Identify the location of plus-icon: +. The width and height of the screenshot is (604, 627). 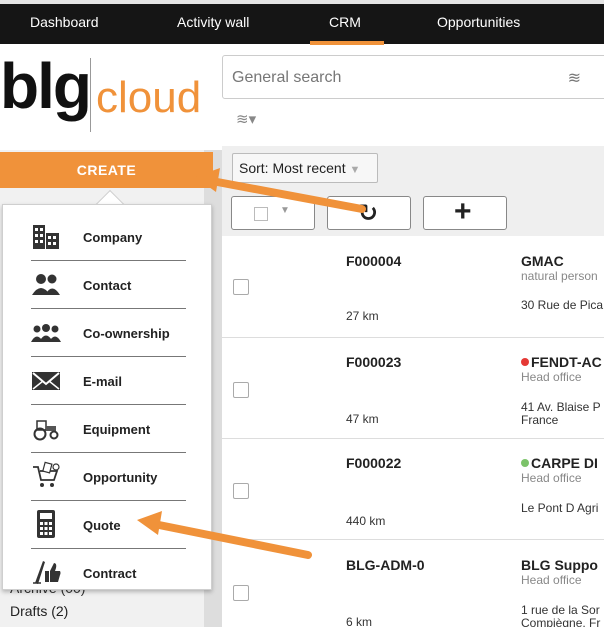
(463, 211).